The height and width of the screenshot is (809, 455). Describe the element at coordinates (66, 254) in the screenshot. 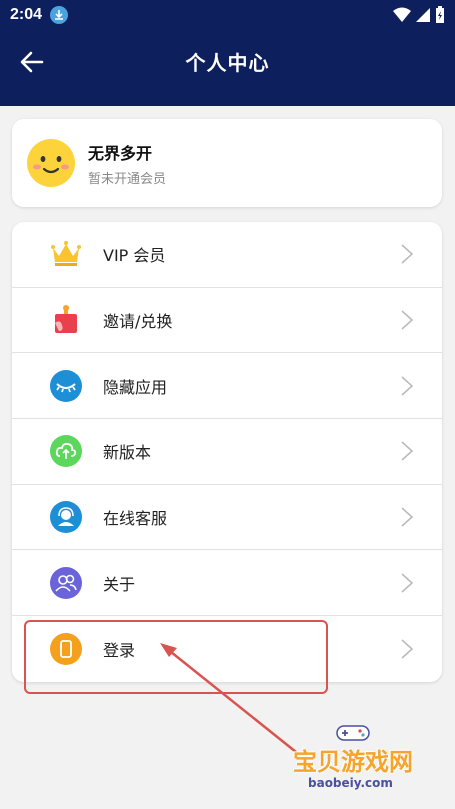

I see `crown-icon` at that location.